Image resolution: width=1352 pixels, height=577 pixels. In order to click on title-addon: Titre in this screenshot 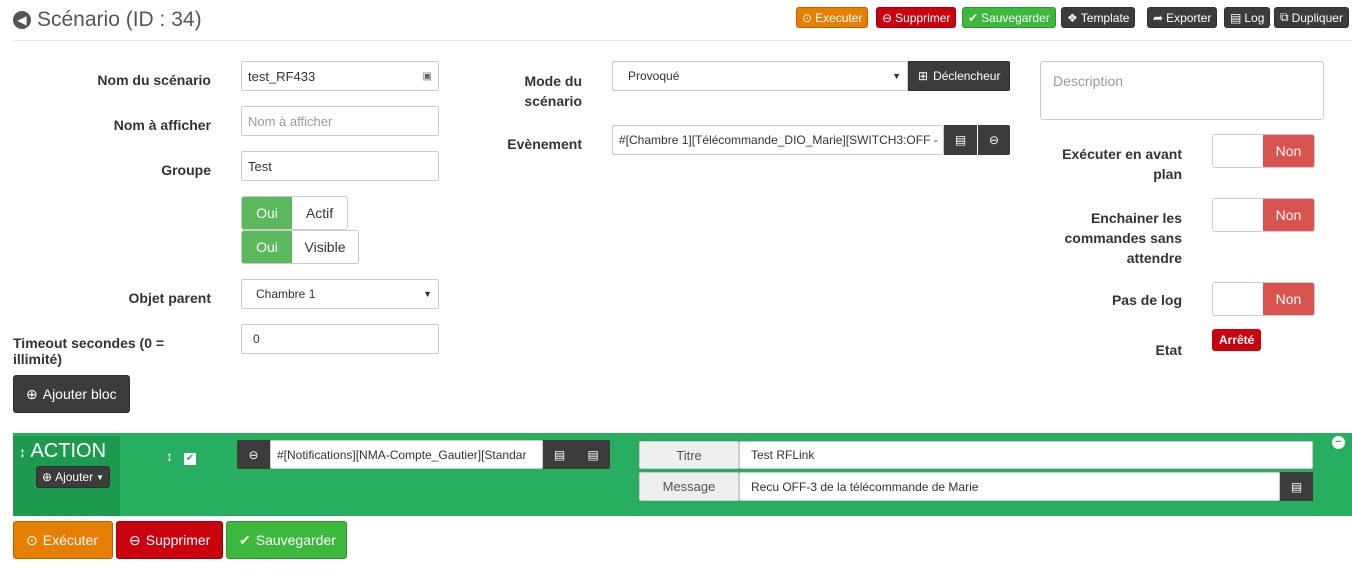, I will do `click(689, 455)`.